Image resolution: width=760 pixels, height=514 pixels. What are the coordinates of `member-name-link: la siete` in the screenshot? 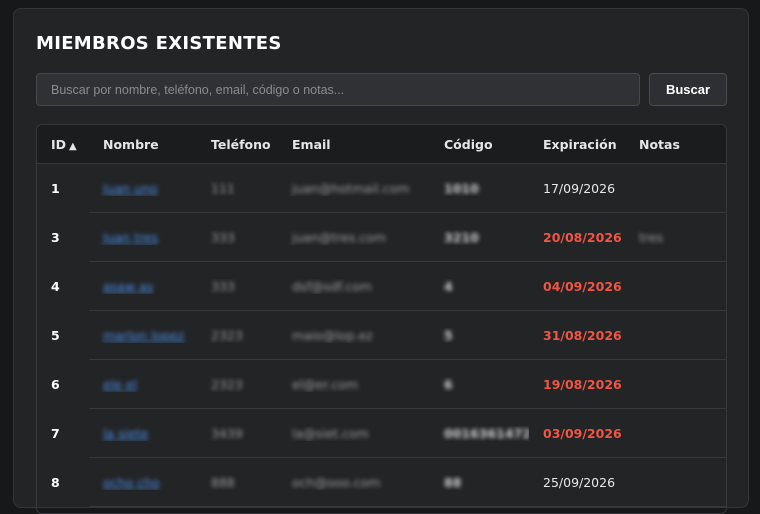 It's located at (125, 433).